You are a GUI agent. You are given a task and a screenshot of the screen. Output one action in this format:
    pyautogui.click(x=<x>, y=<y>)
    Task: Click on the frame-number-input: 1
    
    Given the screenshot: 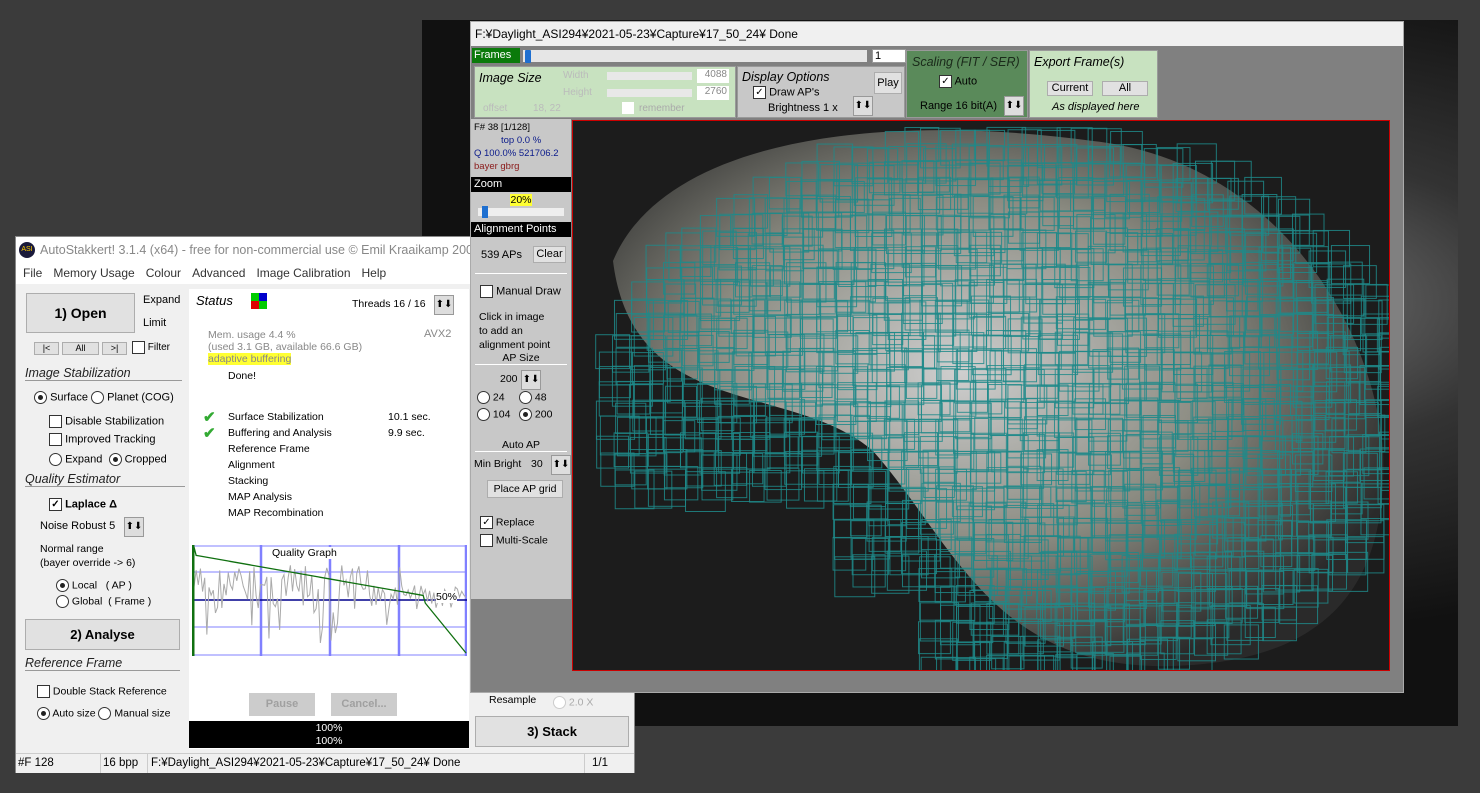 What is the action you would take?
    pyautogui.click(x=889, y=56)
    